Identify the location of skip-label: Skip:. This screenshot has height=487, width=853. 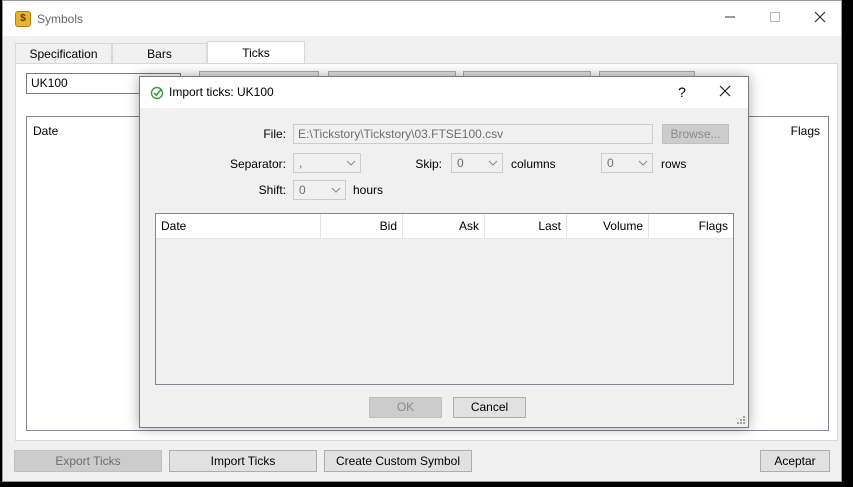
(428, 164).